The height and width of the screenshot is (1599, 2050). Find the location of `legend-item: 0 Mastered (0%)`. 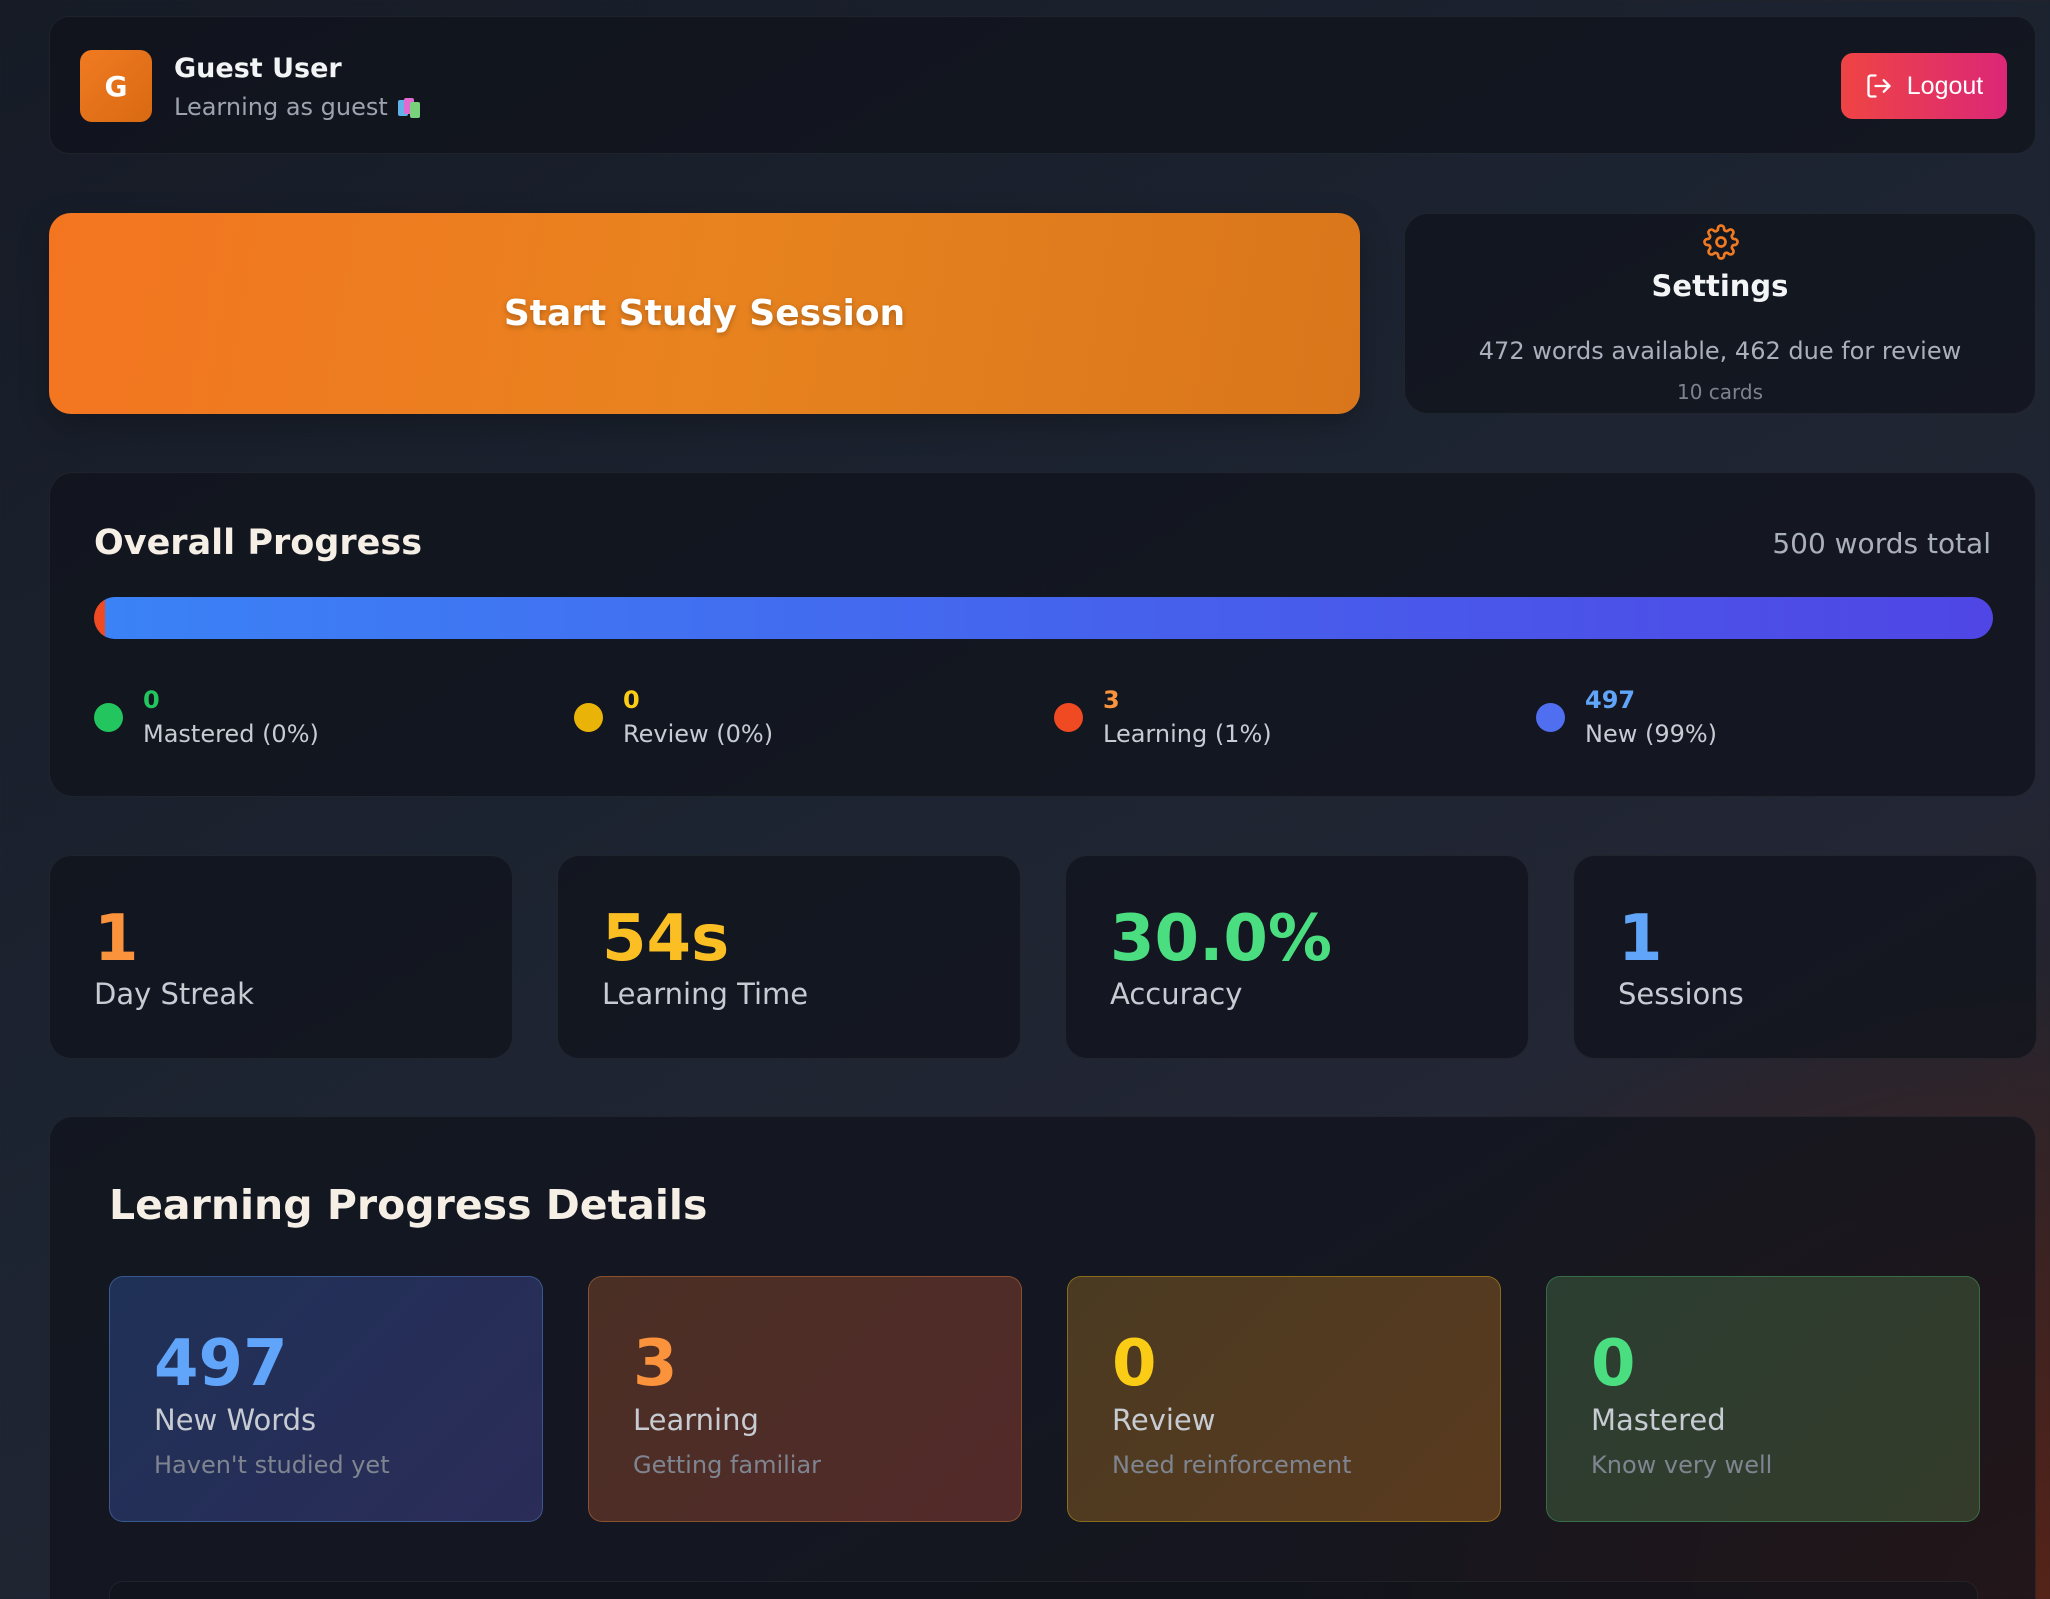

legend-item: 0 Mastered (0%) is located at coordinates (206, 717).